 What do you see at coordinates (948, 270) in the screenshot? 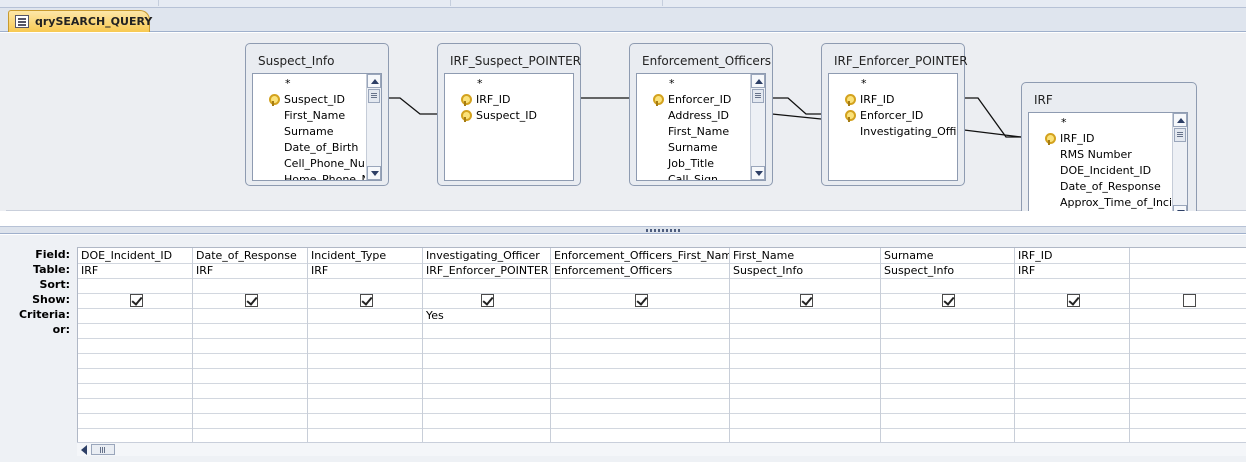
I see `grid-cell-table: Suspect_Info` at bounding box center [948, 270].